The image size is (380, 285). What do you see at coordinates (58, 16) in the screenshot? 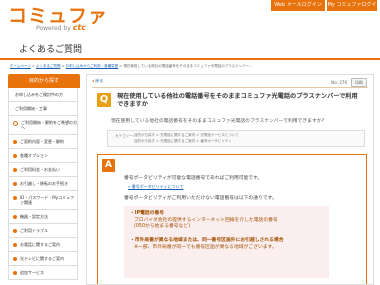
I see `logo: コミュファ` at bounding box center [58, 16].